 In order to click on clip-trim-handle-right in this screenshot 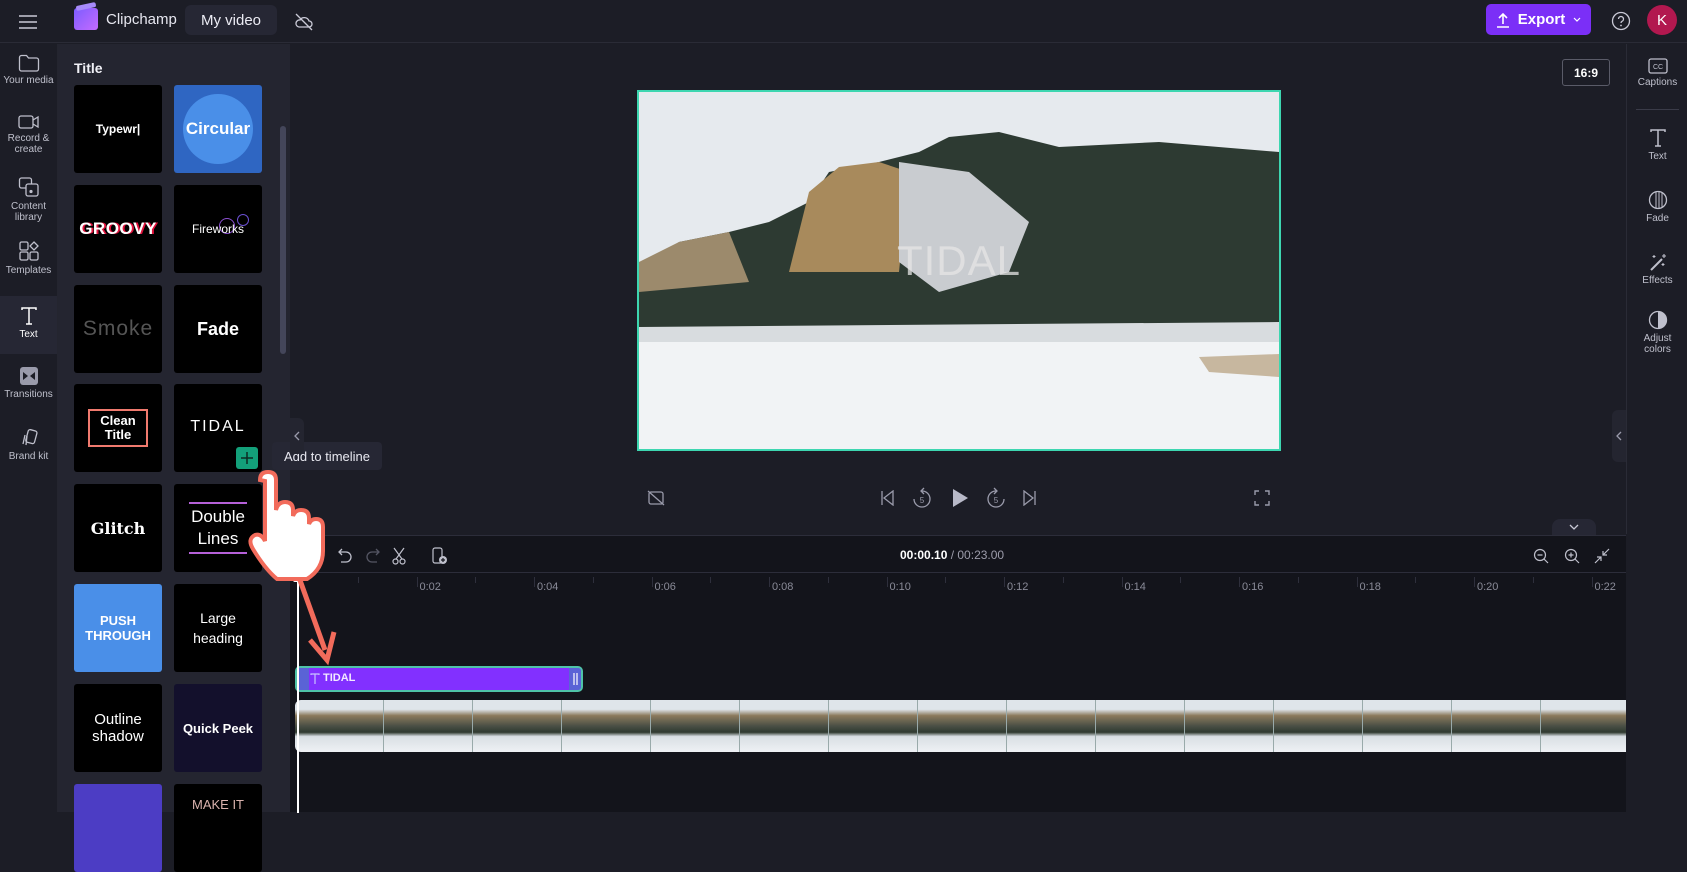, I will do `click(575, 679)`.